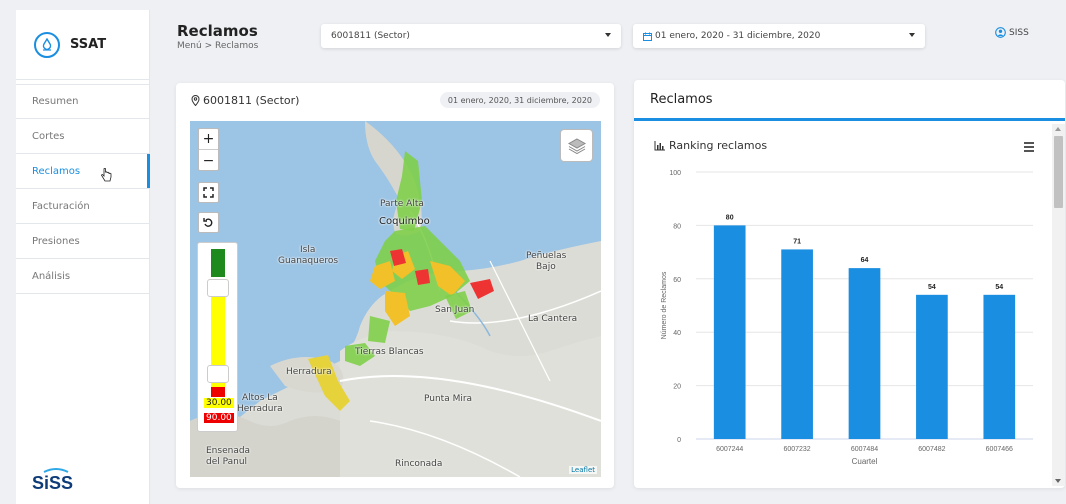  What do you see at coordinates (730, 217) in the screenshot?
I see `data-label: 80` at bounding box center [730, 217].